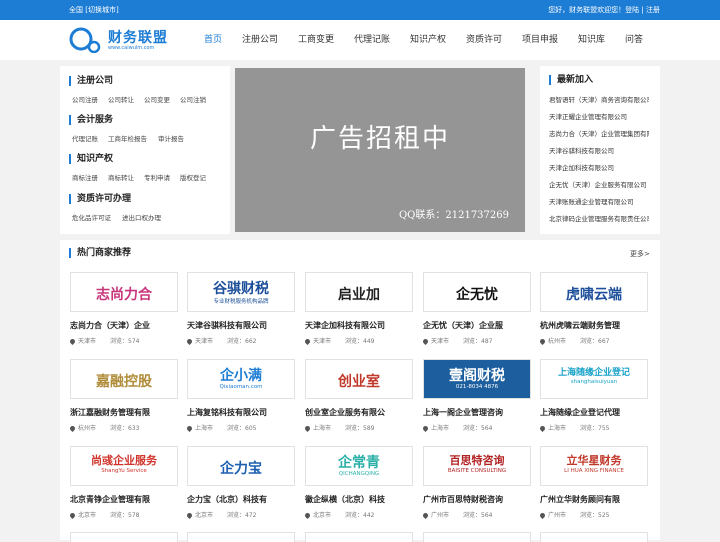 Image resolution: width=720 pixels, height=542 pixels. Describe the element at coordinates (251, 428) in the screenshot. I see `merchant-views: 605` at that location.